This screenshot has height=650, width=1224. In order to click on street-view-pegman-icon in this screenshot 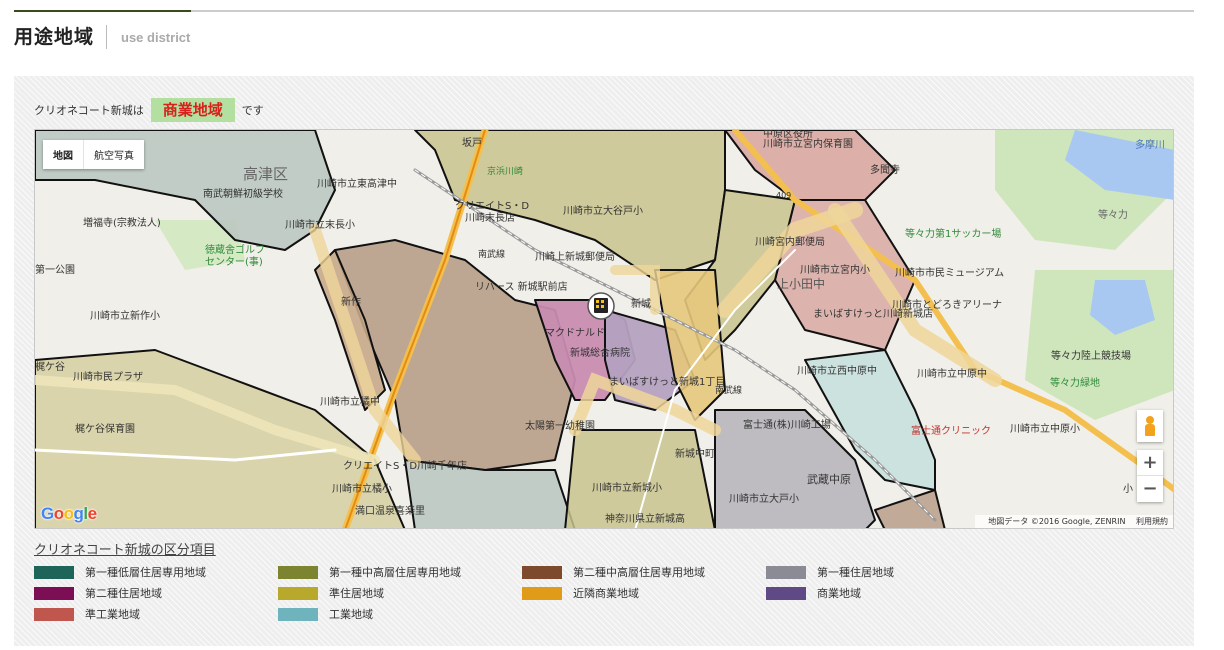, I will do `click(1150, 426)`.